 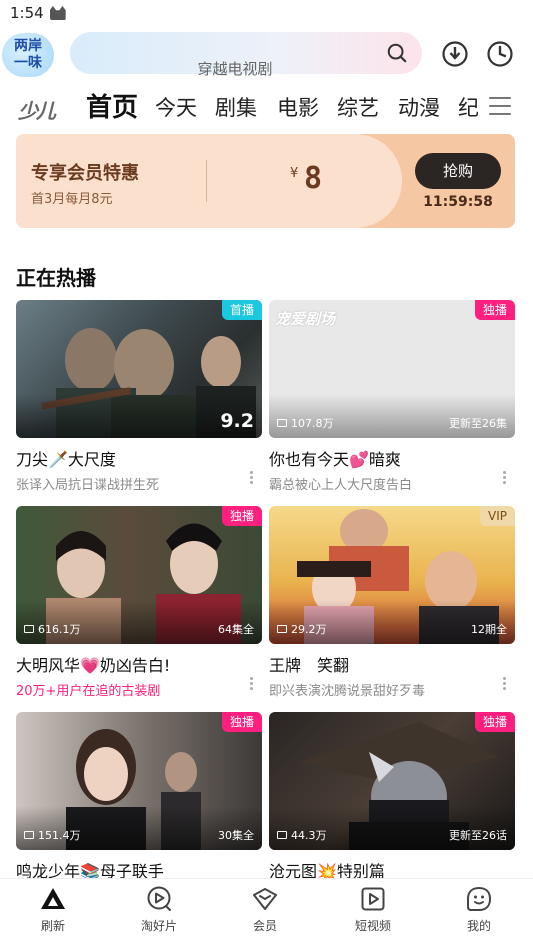 What do you see at coordinates (236, 629) in the screenshot?
I see `episode-status: 64集全` at bounding box center [236, 629].